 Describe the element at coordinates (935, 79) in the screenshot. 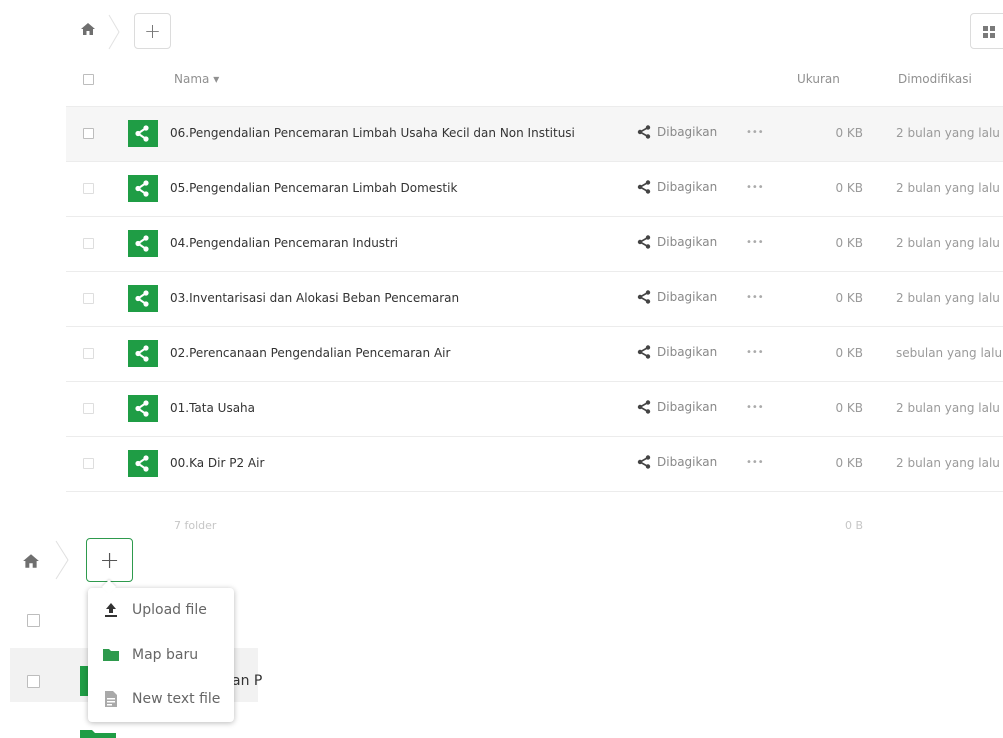

I see `column-modified-header: Dimodifikasi` at that location.